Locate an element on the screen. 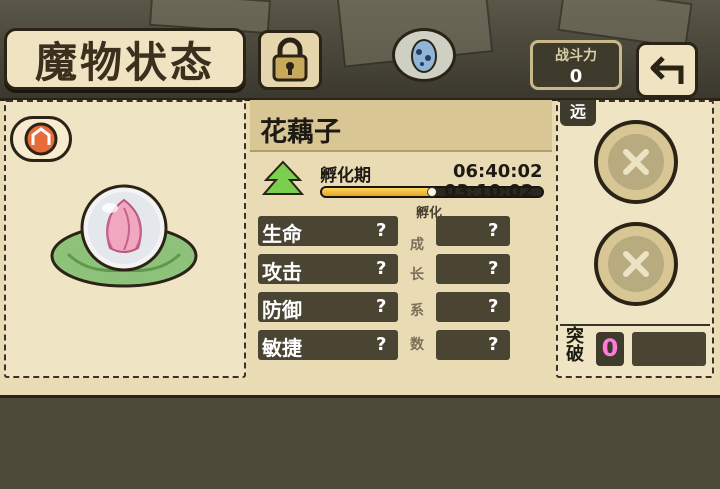 The width and height of the screenshot is (720, 489). lock-button is located at coordinates (290, 60).